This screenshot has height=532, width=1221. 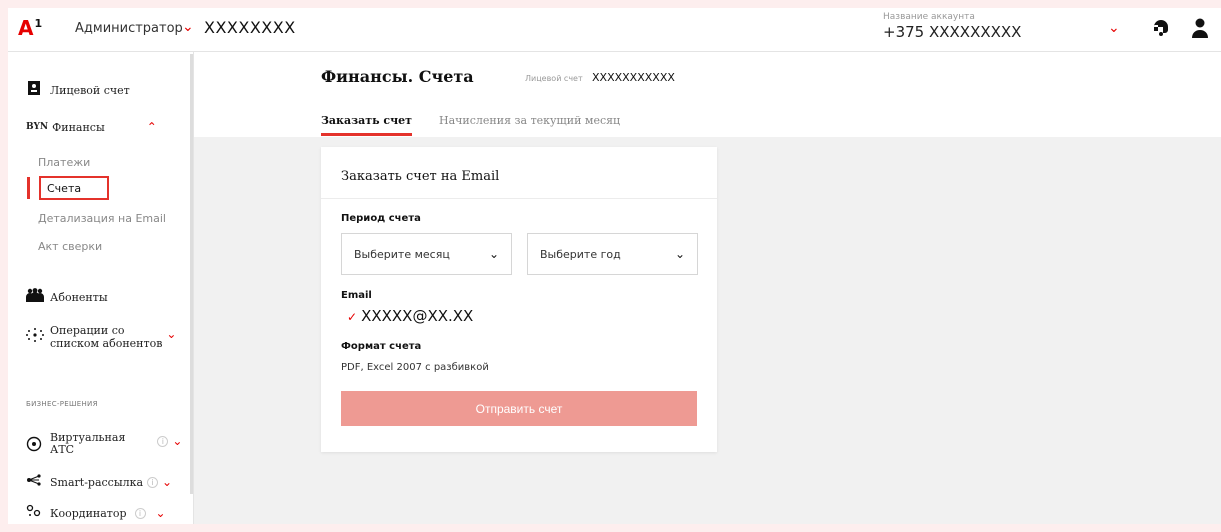 I want to click on sidebar-item-operations: Операции со списком абонентов ⌄, so click(x=101, y=337).